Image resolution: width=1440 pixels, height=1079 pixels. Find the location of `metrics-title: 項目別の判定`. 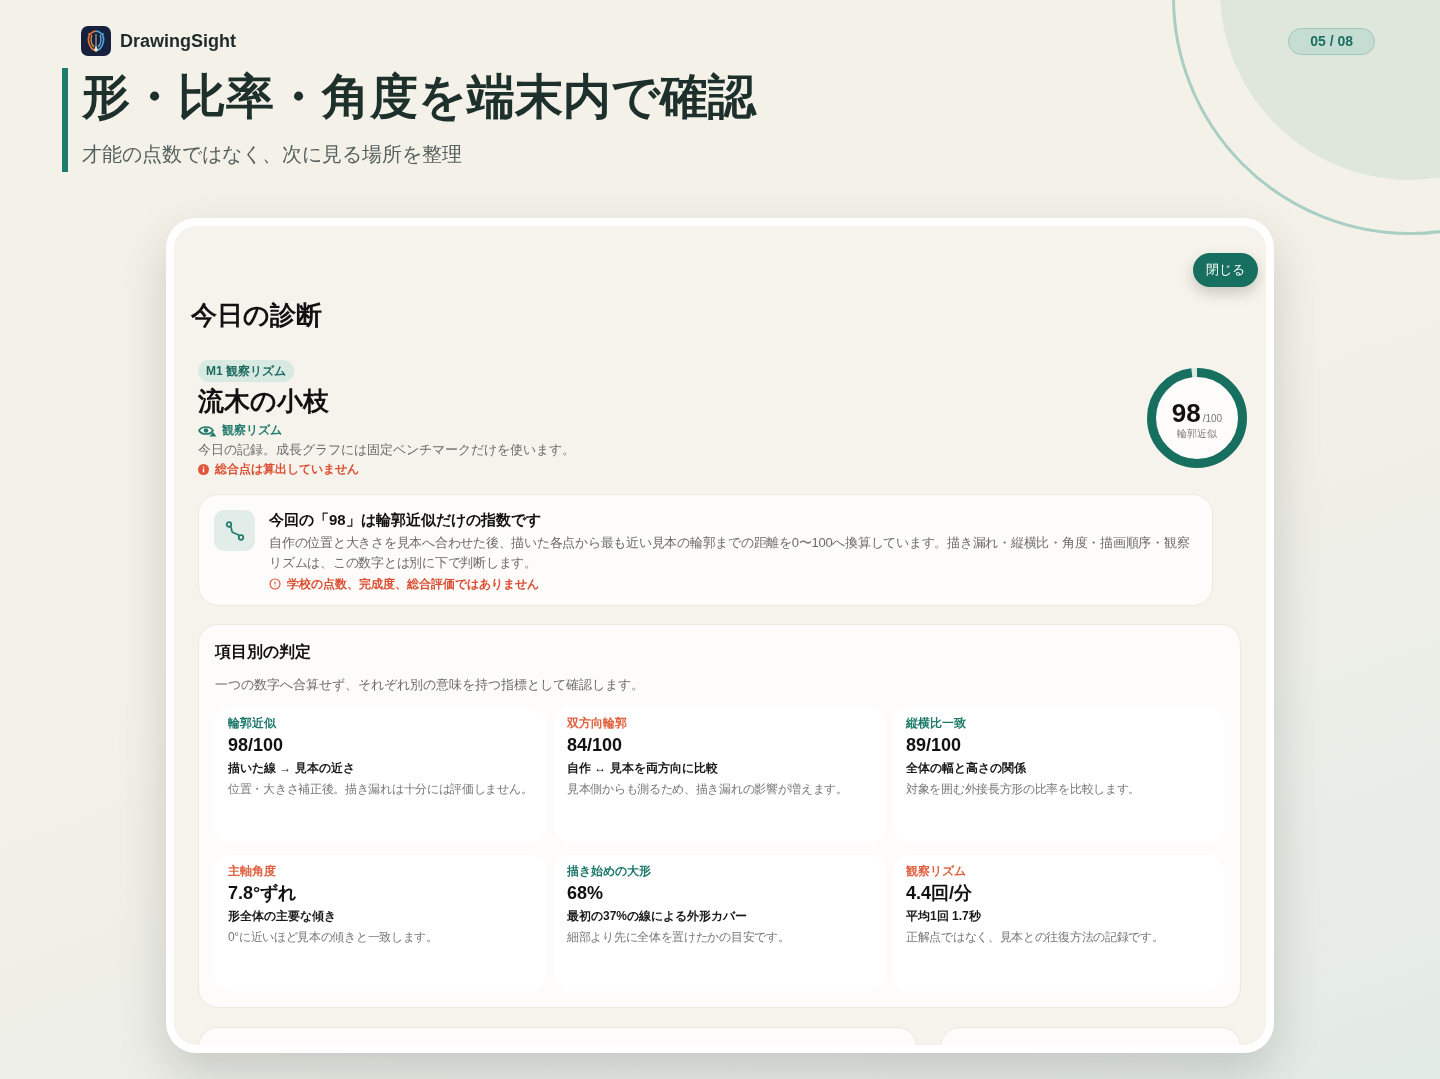

metrics-title: 項目別の判定 is located at coordinates (263, 652).